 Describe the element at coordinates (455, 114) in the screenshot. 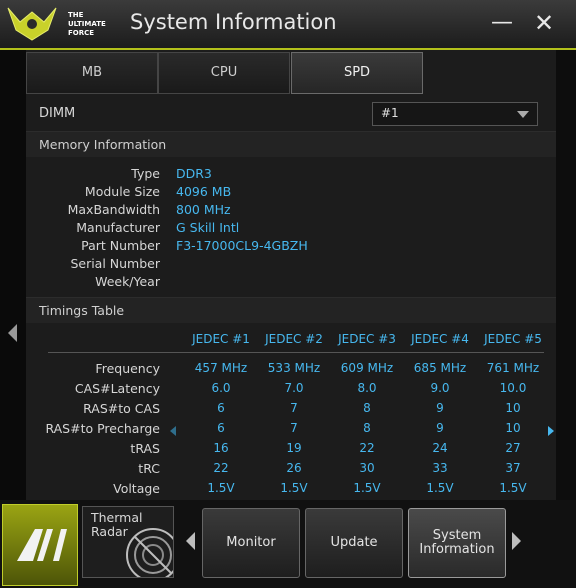

I see `dimm-select: #1` at that location.